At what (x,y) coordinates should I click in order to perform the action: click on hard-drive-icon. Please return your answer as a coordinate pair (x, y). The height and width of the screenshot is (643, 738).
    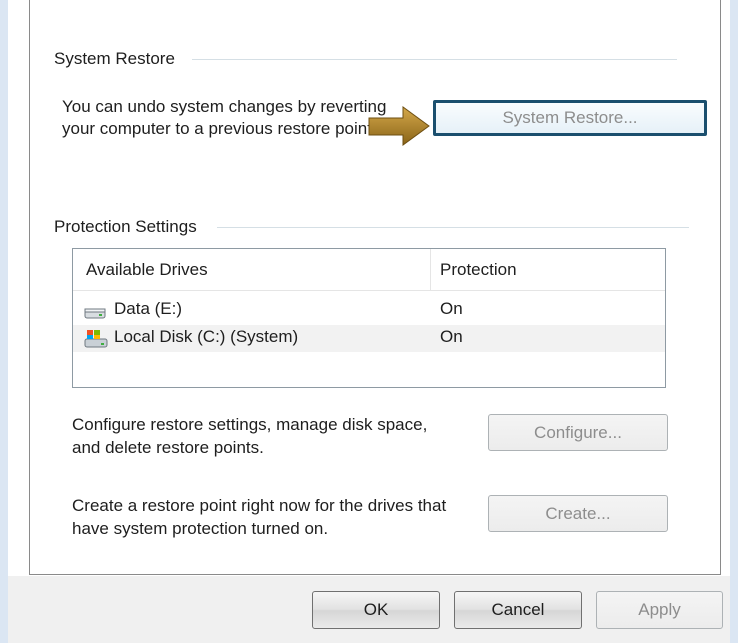
    Looking at the image, I should click on (95, 313).